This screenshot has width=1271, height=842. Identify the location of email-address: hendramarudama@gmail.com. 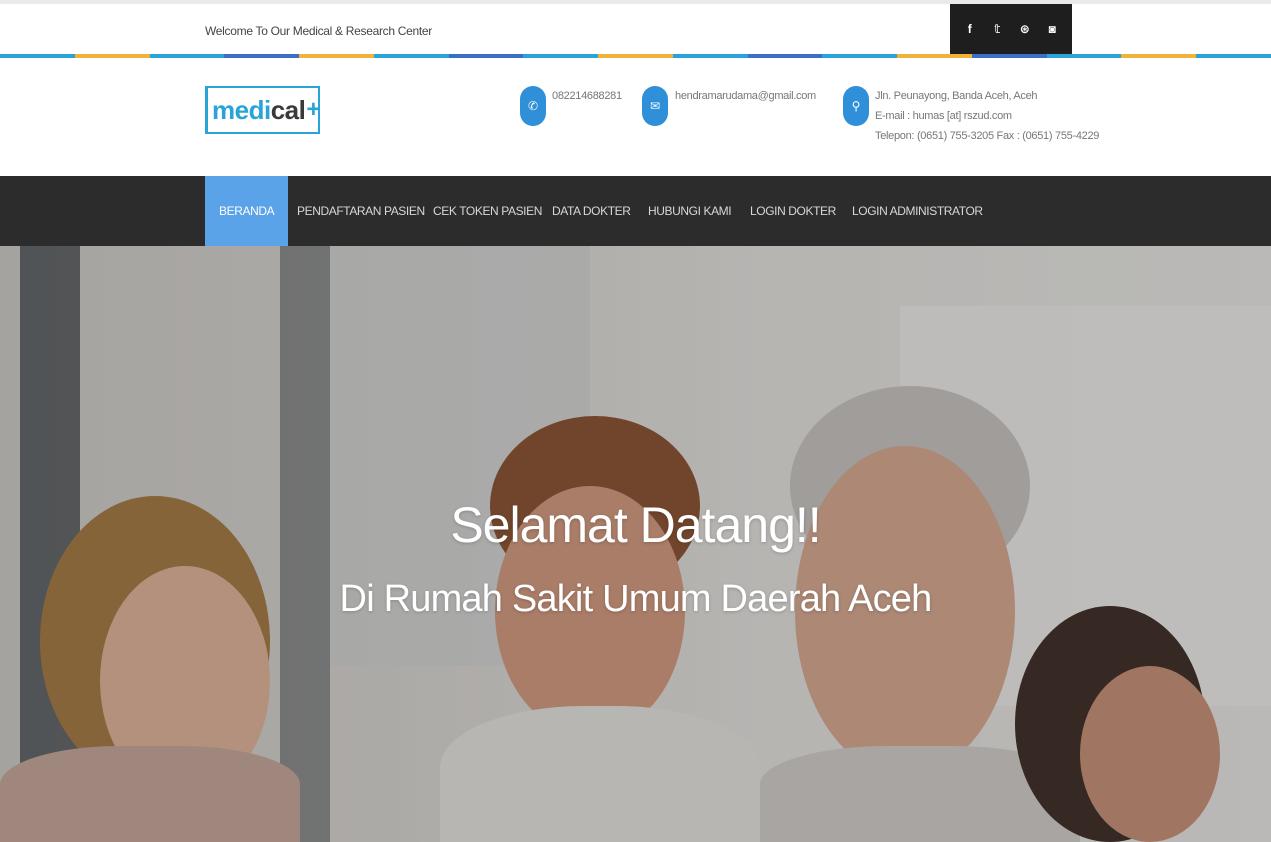
(745, 96).